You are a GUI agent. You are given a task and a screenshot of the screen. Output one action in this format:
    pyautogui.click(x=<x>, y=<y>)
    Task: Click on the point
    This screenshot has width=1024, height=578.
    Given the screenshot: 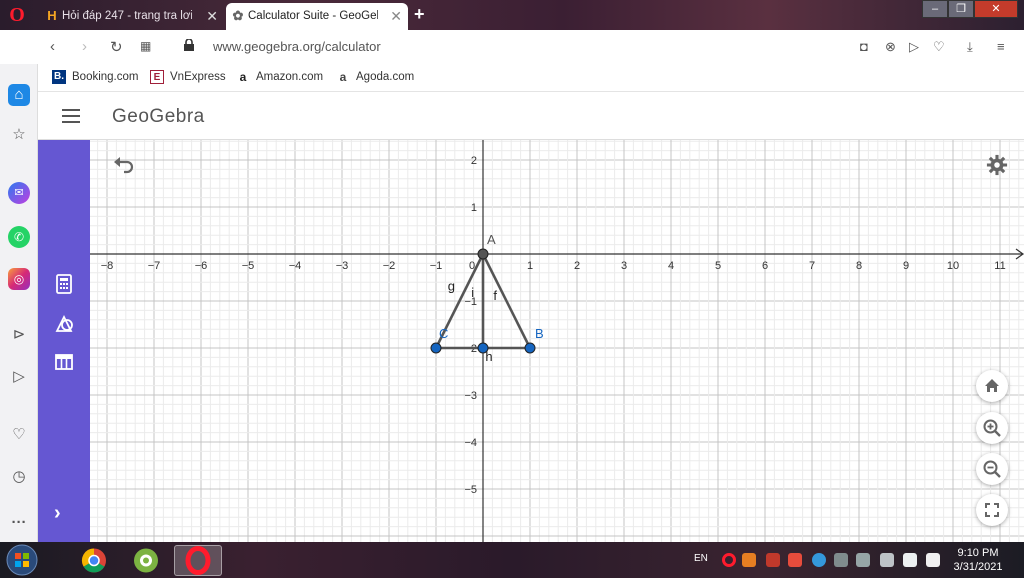 What is the action you would take?
    pyautogui.click(x=483, y=348)
    